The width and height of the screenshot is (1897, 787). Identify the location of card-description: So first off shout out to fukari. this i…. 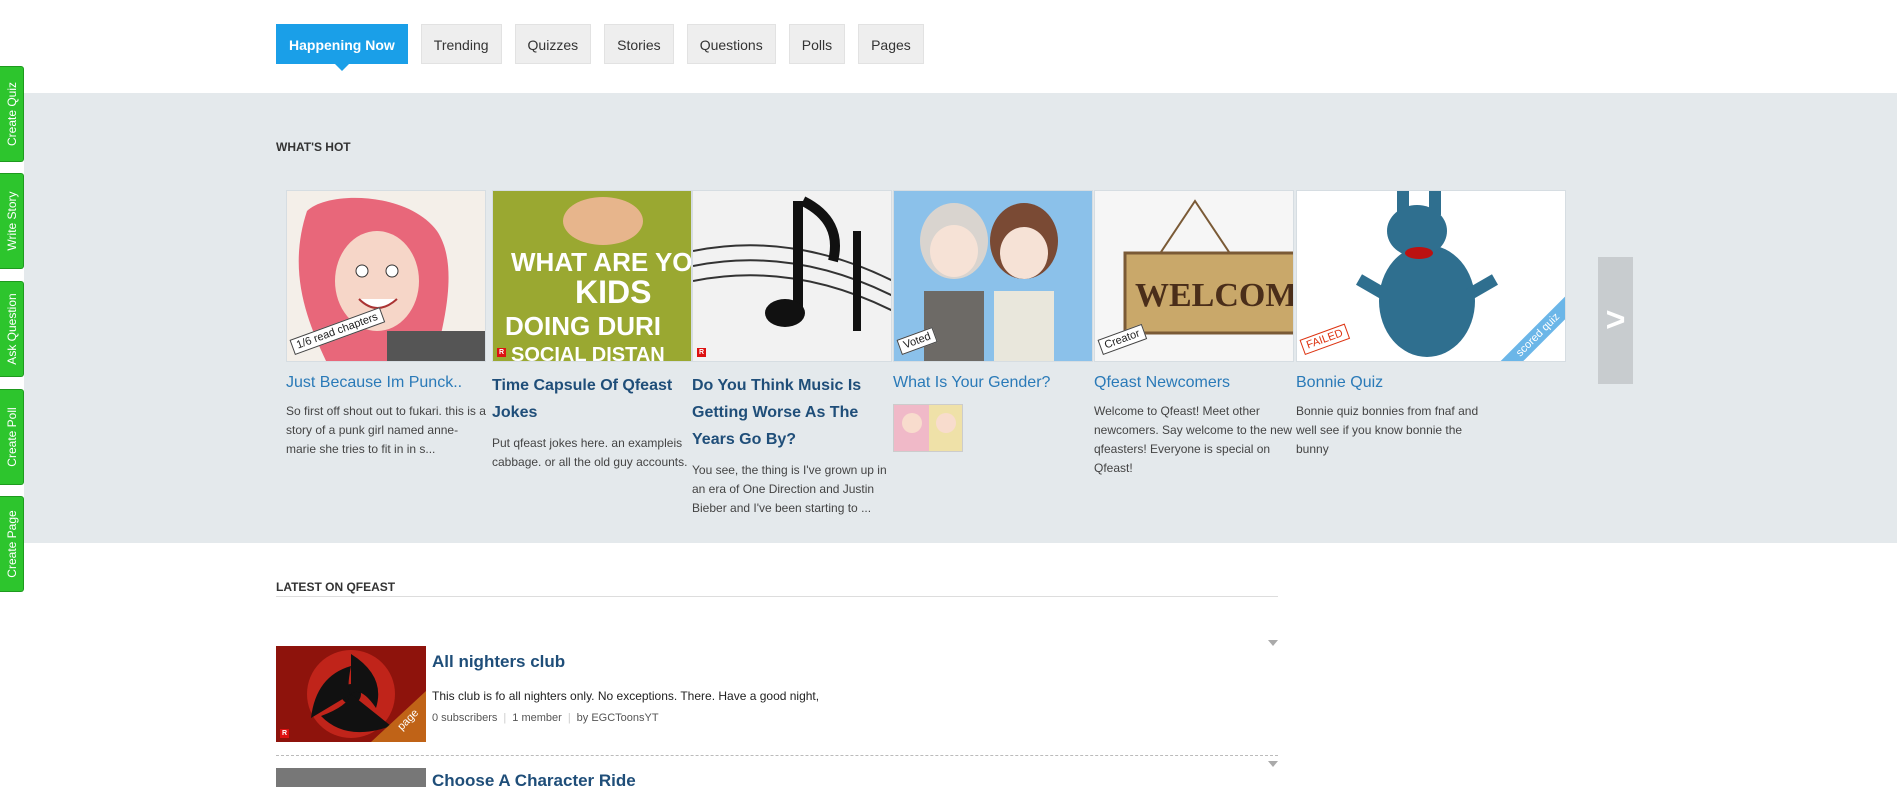
(386, 430).